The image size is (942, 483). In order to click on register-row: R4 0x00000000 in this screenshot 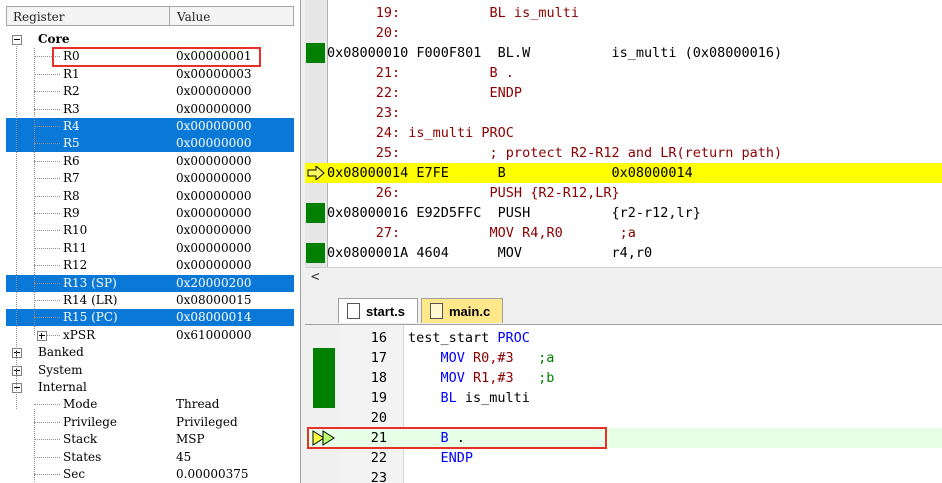, I will do `click(150, 126)`.